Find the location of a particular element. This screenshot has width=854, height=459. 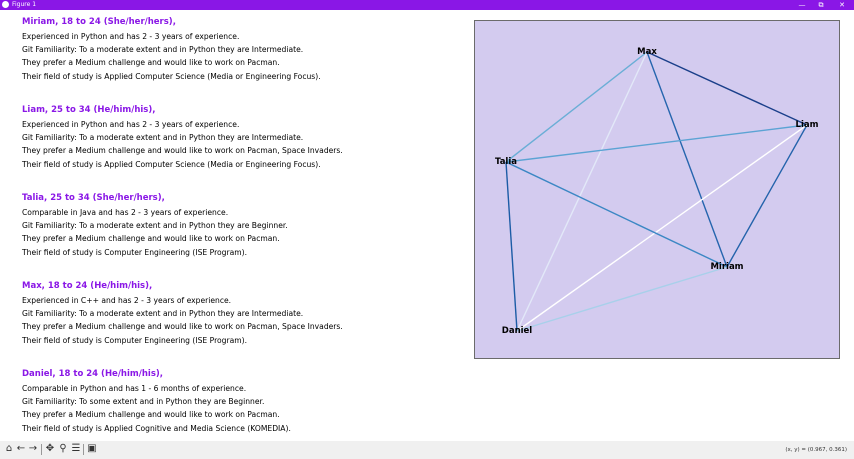

close-button: ✕ is located at coordinates (842, 5).